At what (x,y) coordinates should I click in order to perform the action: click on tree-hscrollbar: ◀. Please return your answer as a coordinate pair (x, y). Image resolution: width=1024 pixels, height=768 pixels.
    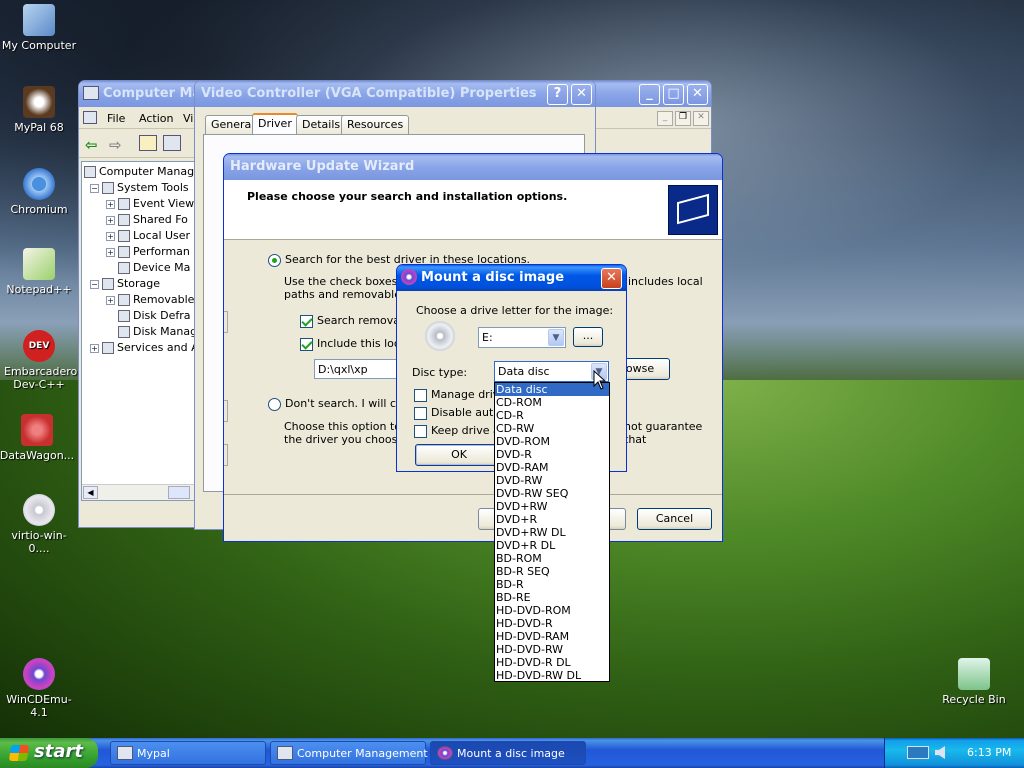
    Looking at the image, I should click on (138, 492).